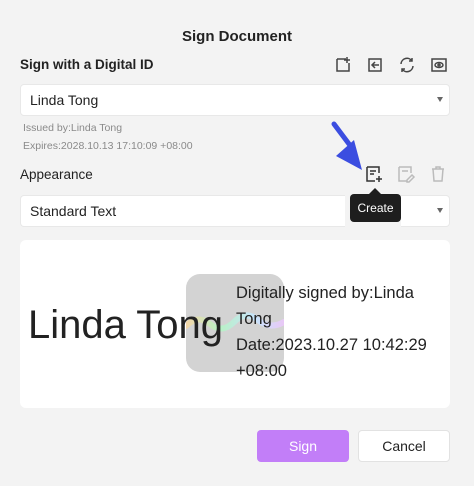 This screenshot has height=486, width=474. I want to click on appearance-select: Standard Text, so click(182, 211).